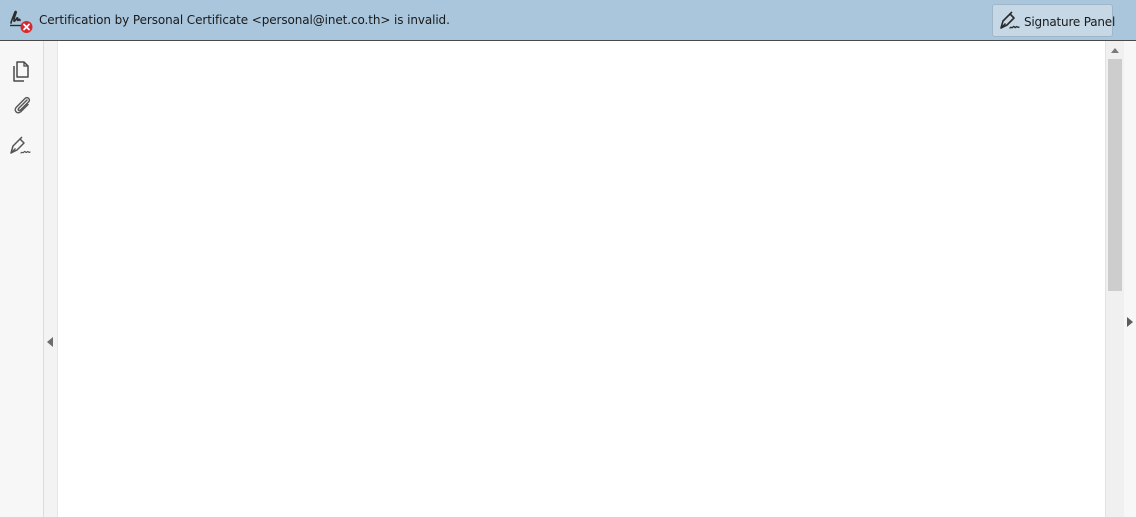 The image size is (1136, 517). Describe the element at coordinates (1130, 322) in the screenshot. I see `expand-right-arrow-icon` at that location.